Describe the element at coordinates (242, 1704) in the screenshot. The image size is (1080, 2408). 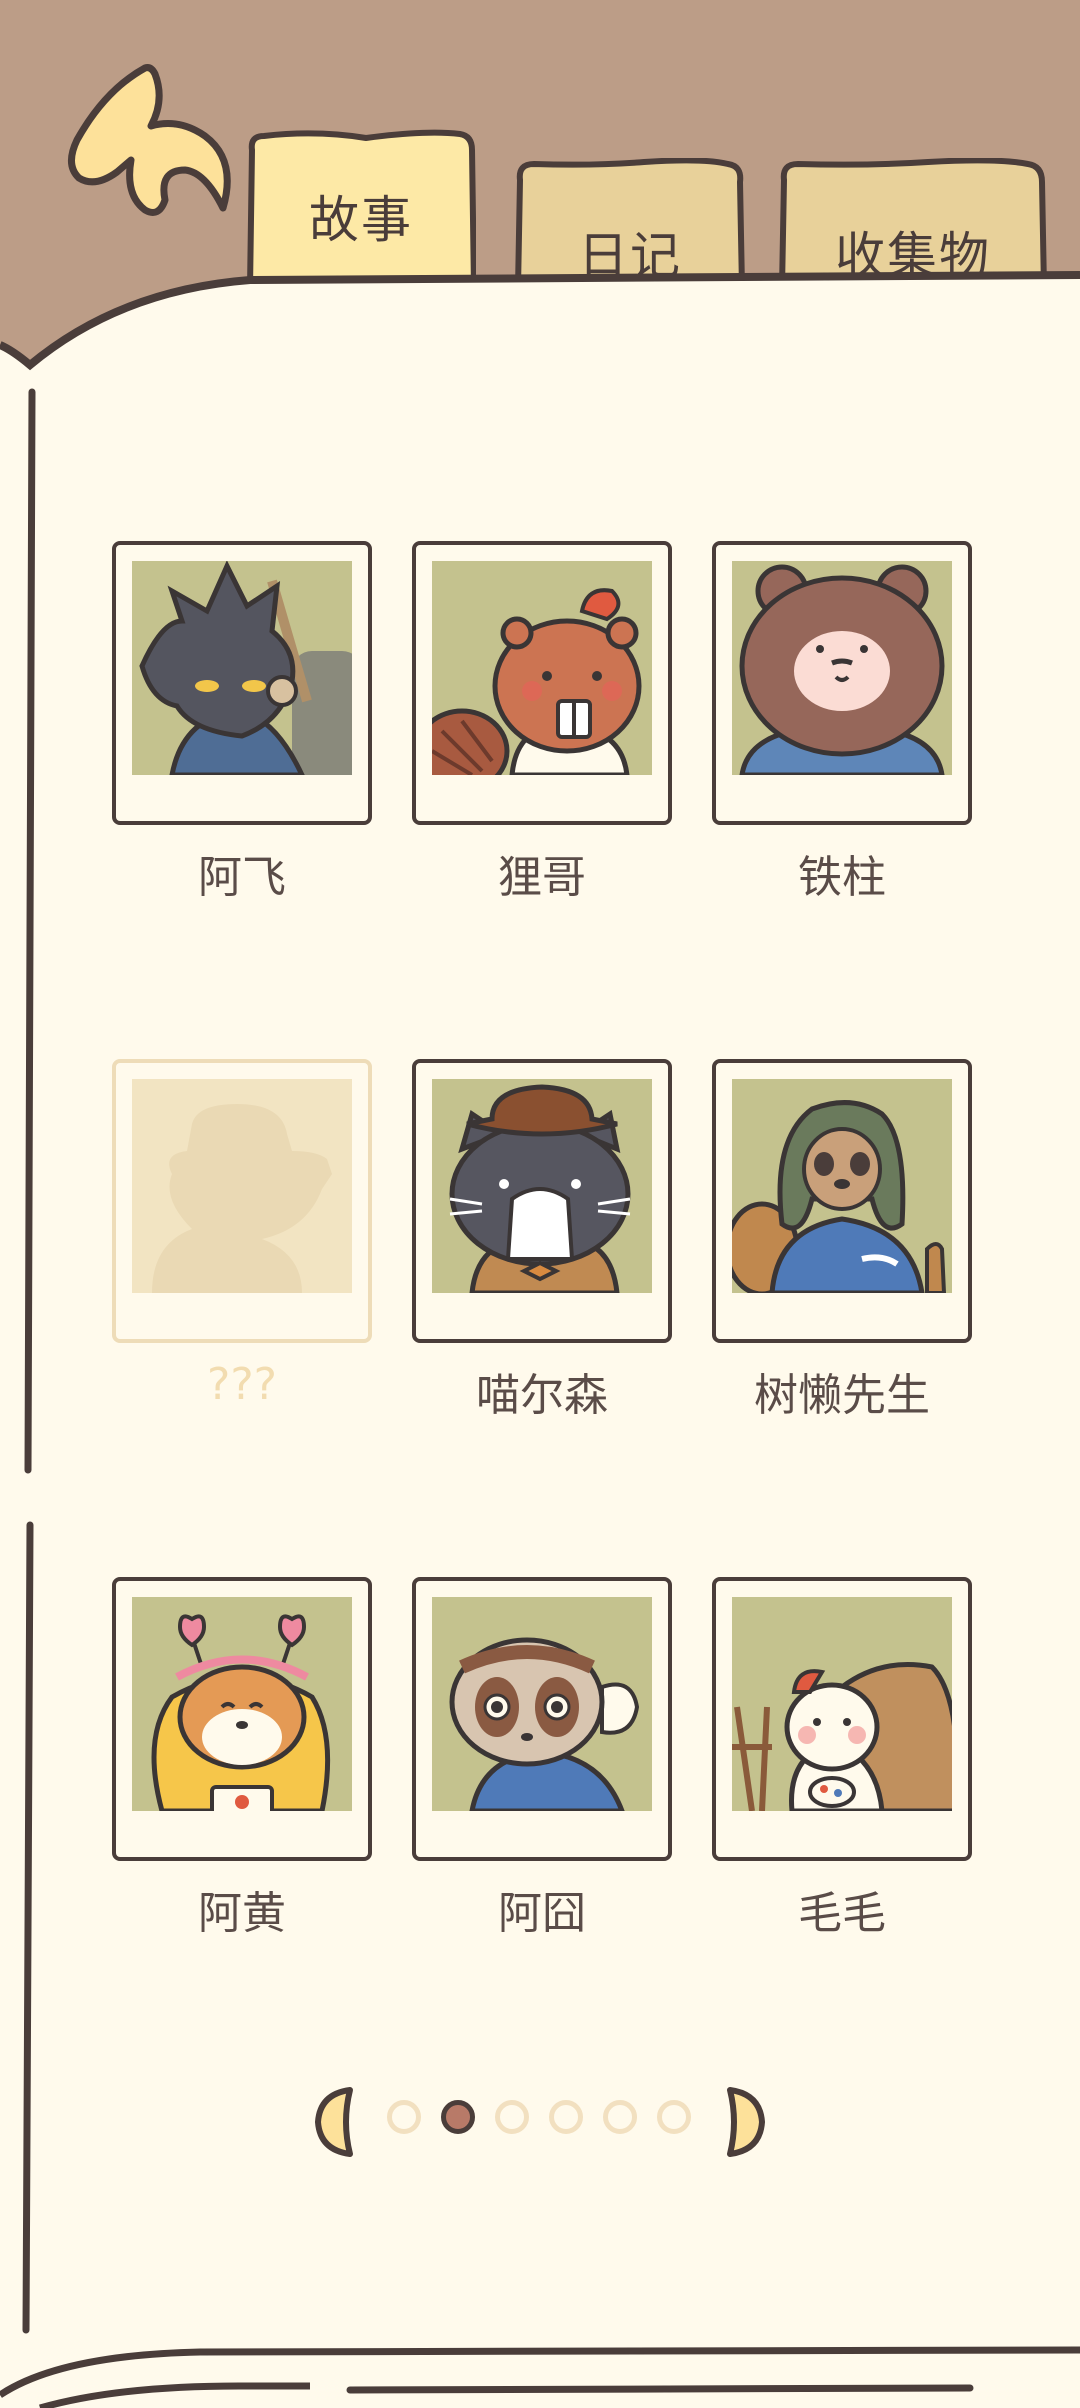
I see `shiba-portrait-icon` at that location.